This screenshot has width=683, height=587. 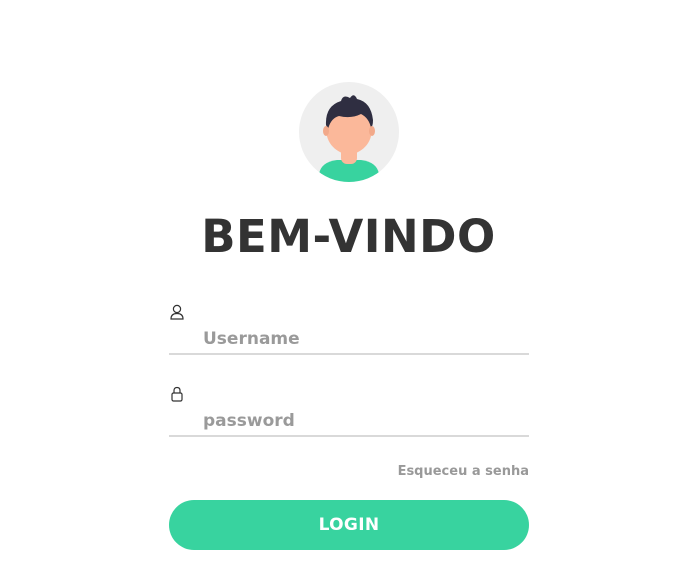 What do you see at coordinates (349, 525) in the screenshot?
I see `login-button: LOGIN` at bounding box center [349, 525].